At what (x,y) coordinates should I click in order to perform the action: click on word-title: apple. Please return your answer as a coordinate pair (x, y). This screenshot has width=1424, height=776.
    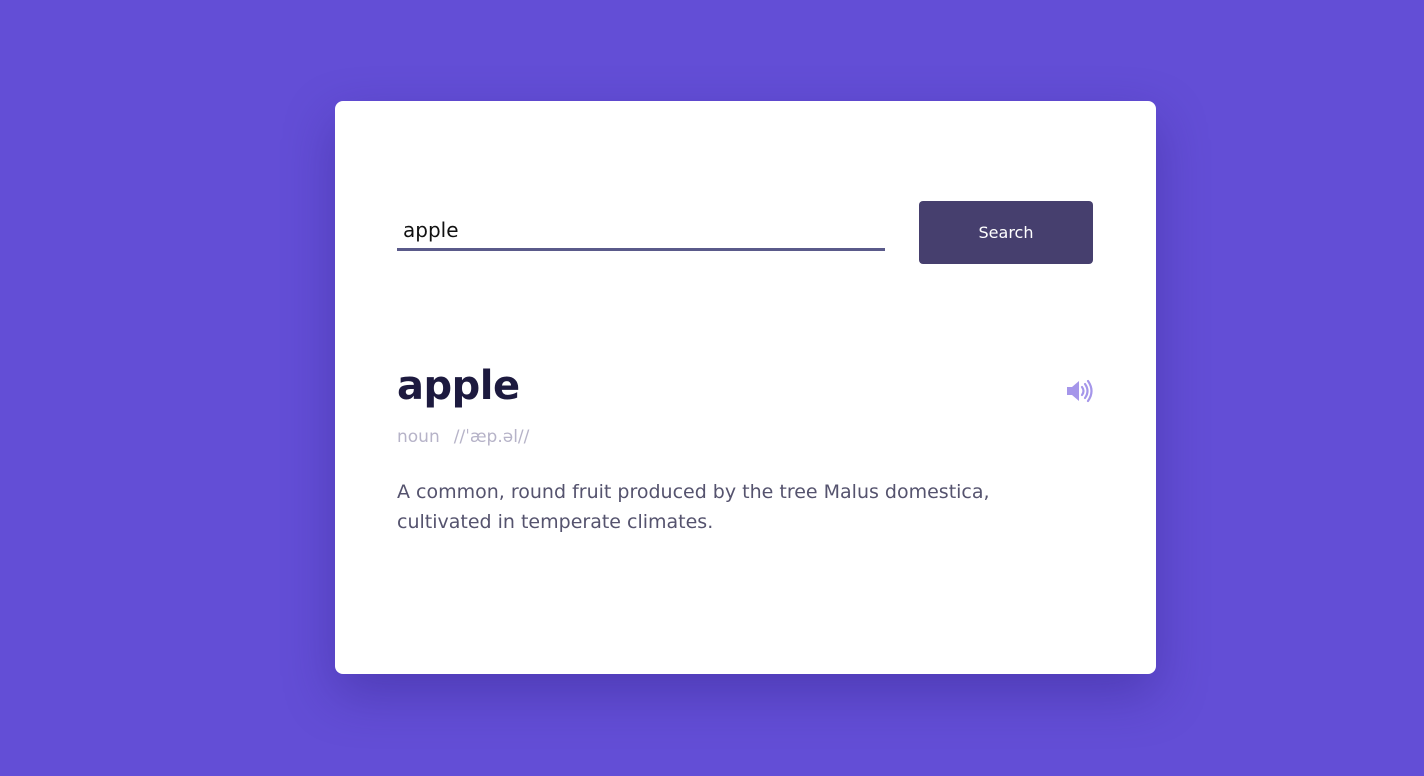
    Looking at the image, I should click on (458, 386).